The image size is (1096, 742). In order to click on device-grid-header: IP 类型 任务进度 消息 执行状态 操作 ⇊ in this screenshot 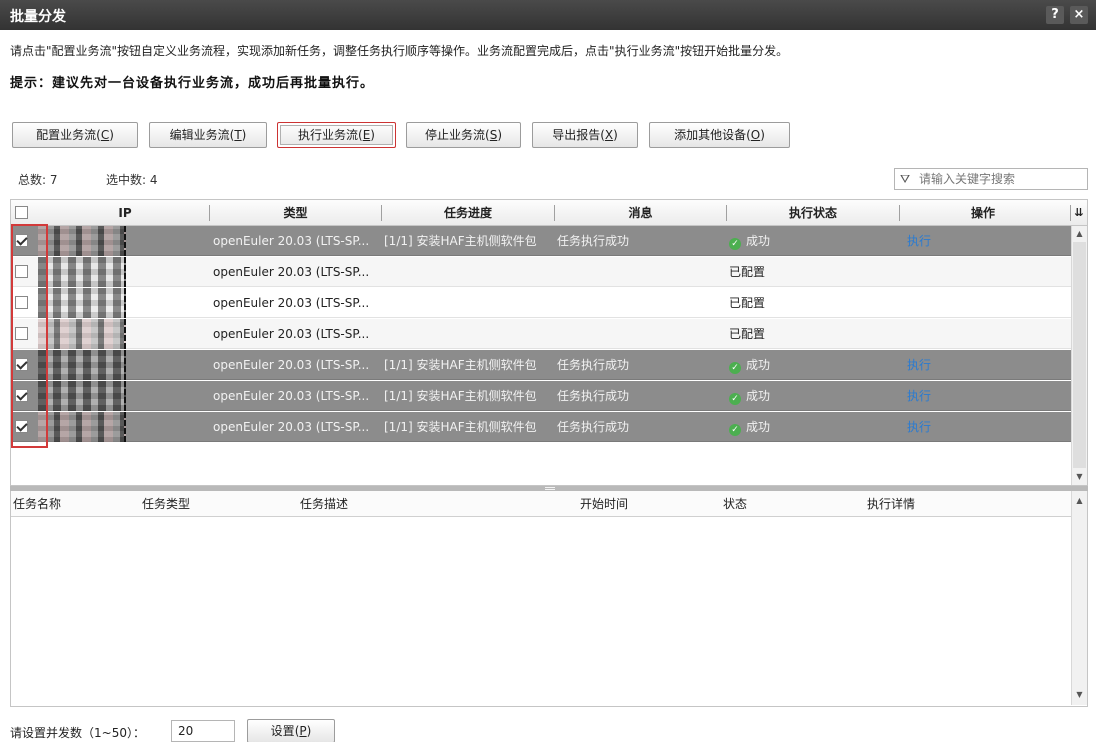, I will do `click(549, 213)`.